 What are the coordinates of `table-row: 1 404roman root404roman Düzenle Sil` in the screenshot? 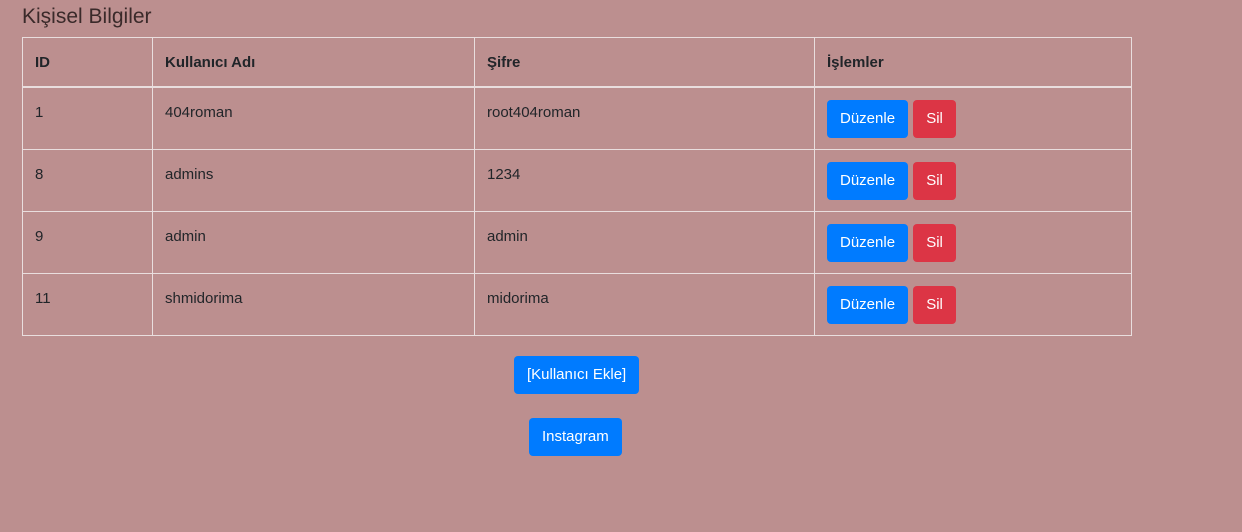 It's located at (577, 118).